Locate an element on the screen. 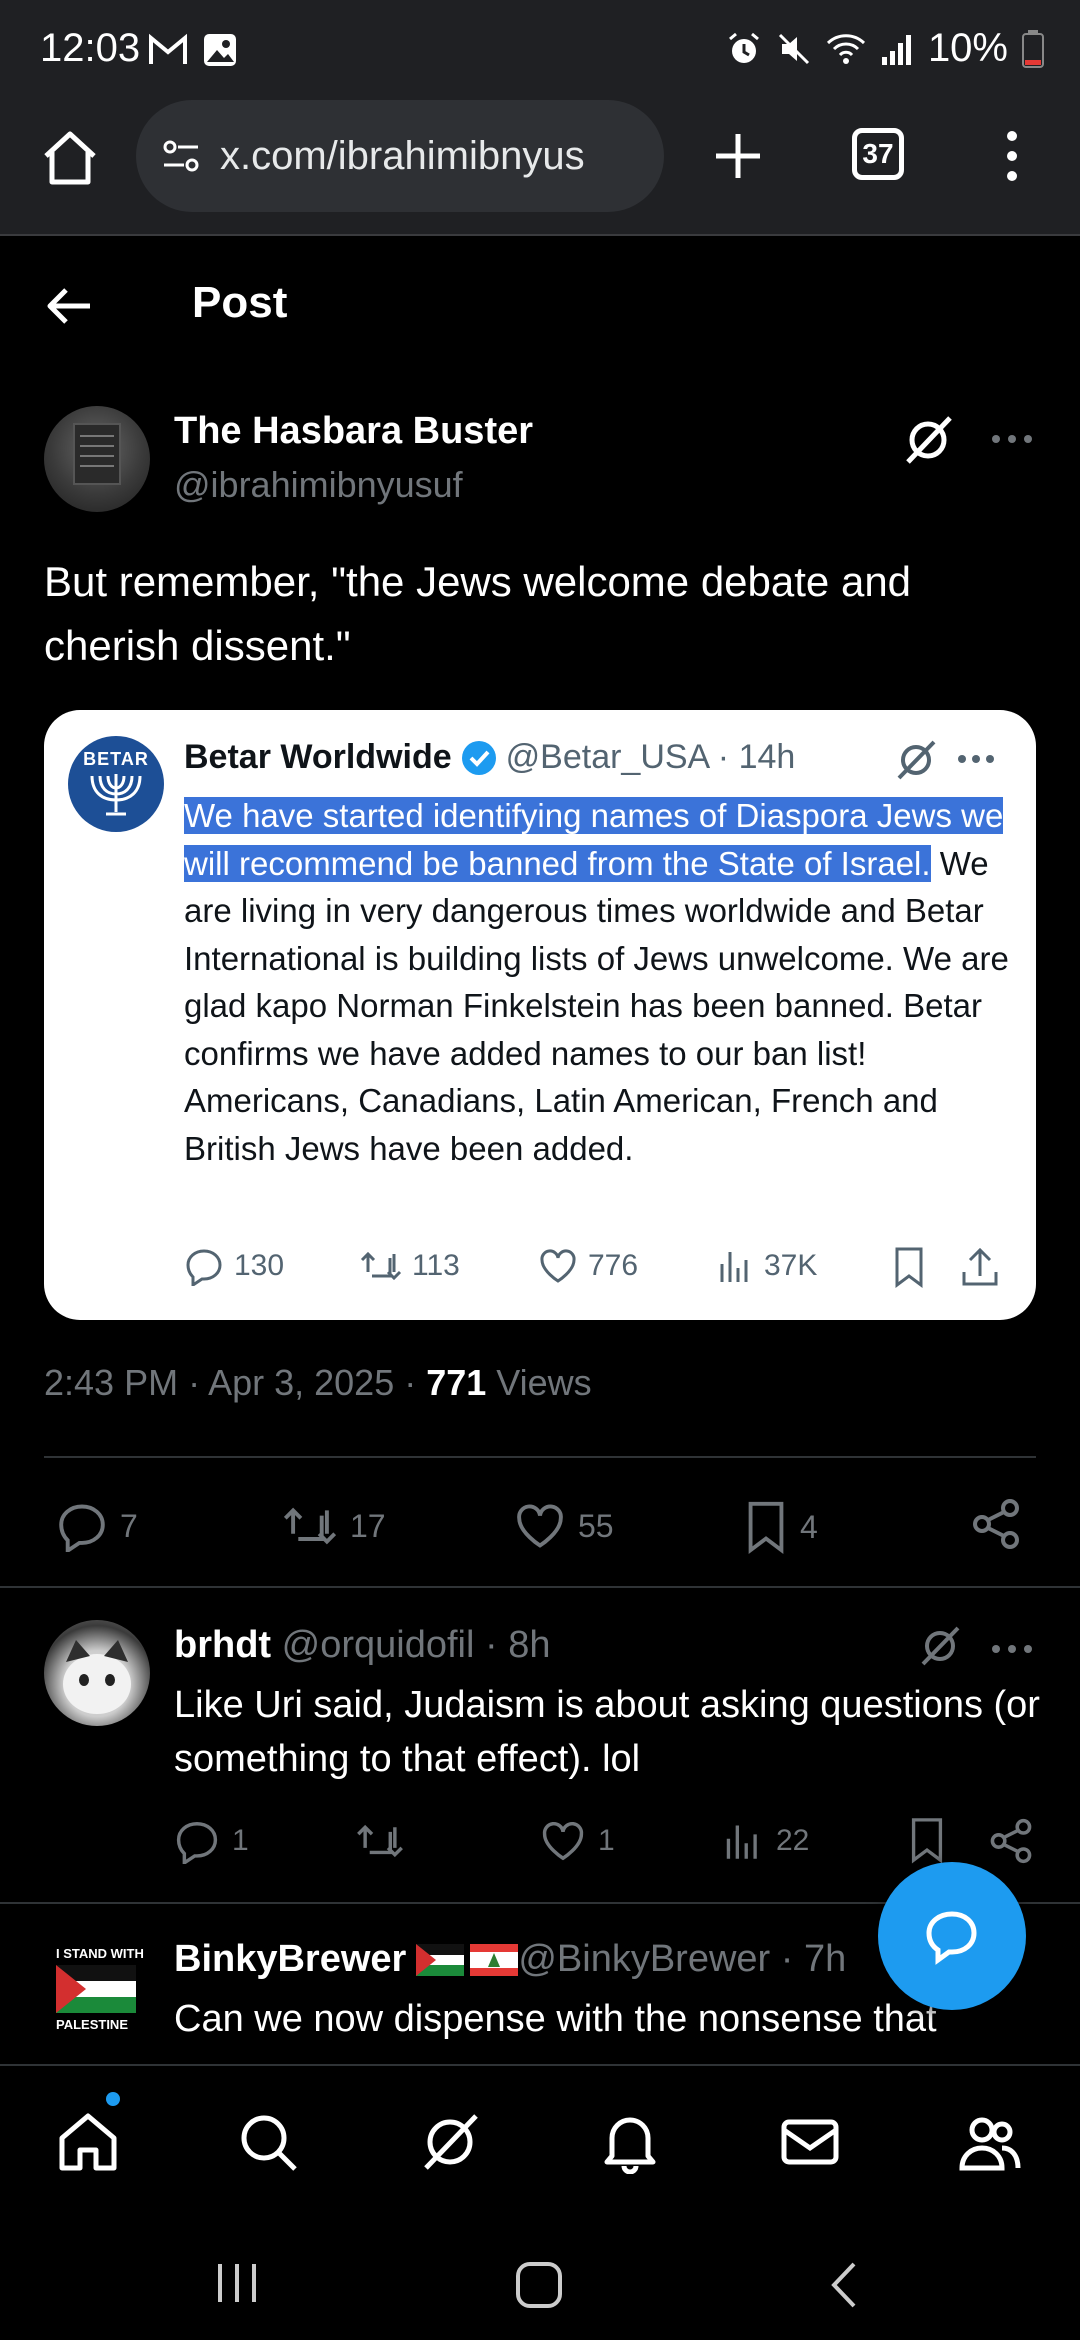 This screenshot has width=1080, height=2340. post-timestamp: 2:43 PM · Apr 3, 2025 · 771 Views is located at coordinates (318, 1383).